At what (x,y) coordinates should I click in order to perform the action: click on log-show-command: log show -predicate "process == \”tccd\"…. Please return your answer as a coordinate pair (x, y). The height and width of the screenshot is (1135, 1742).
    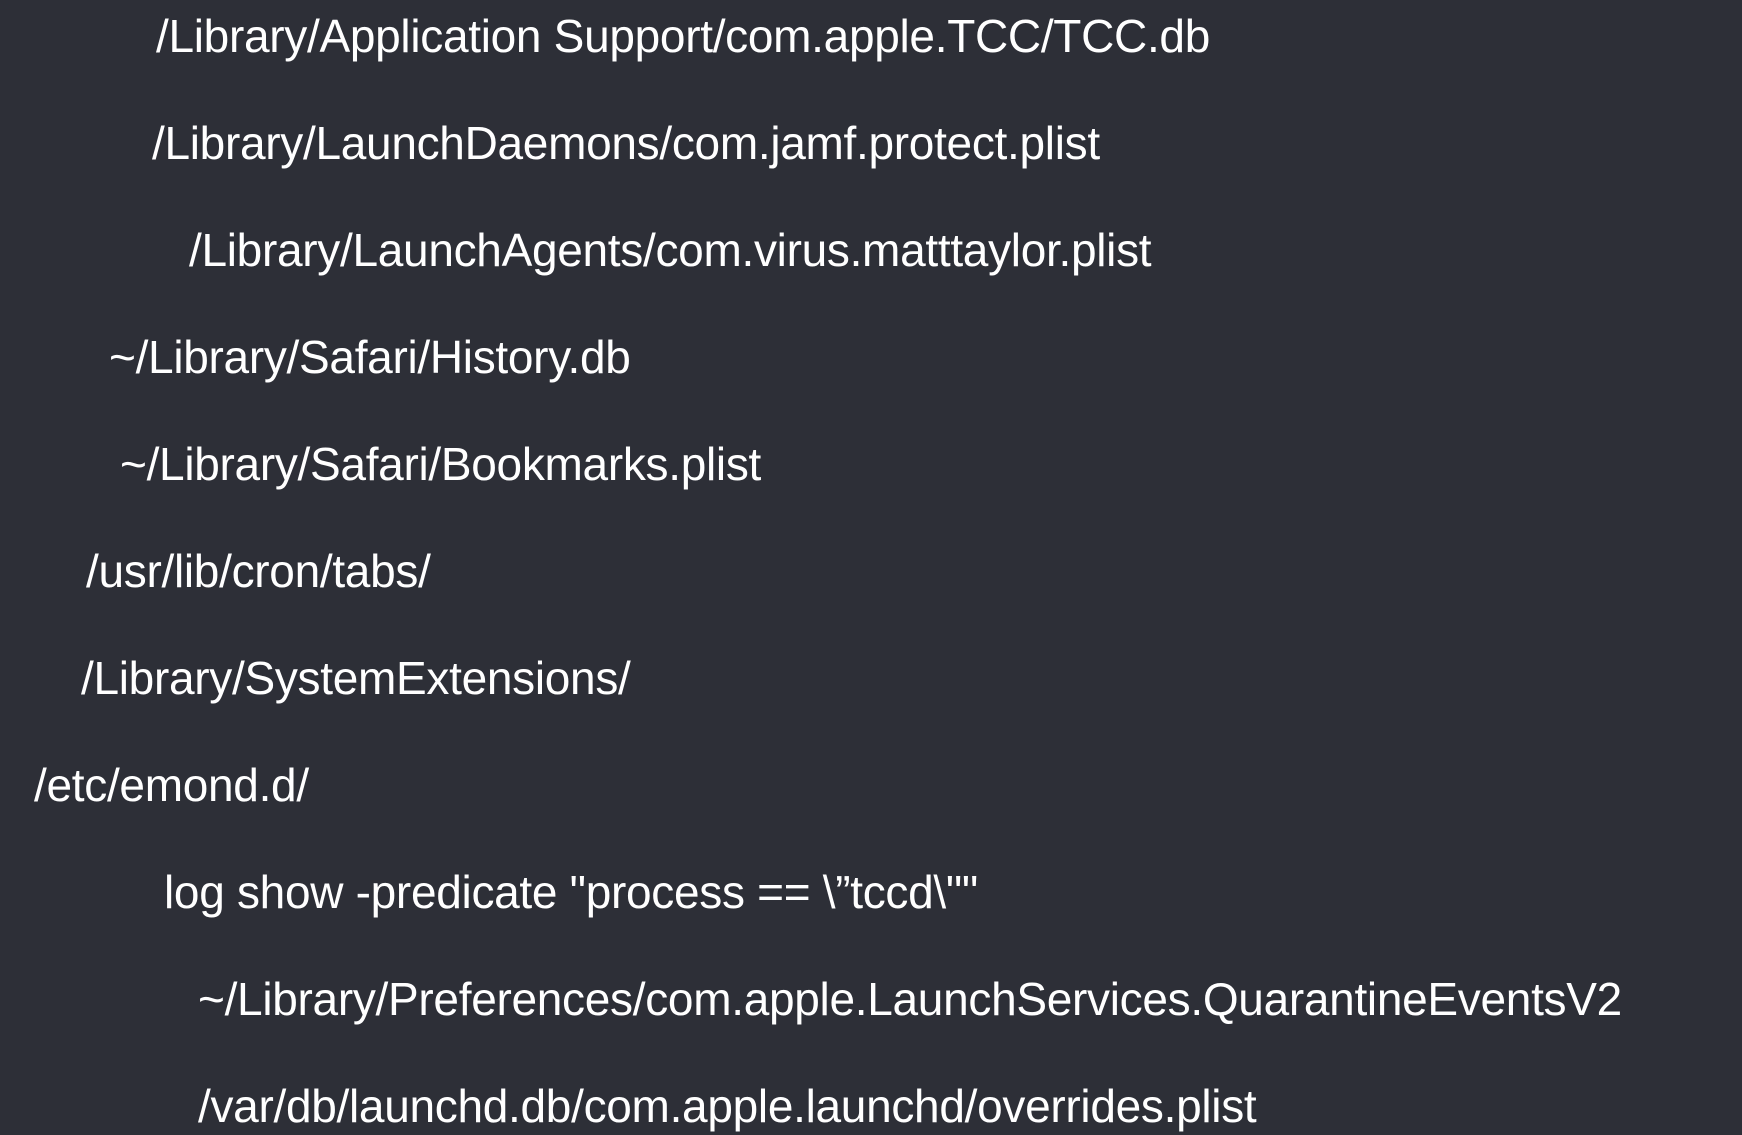
    Looking at the image, I should click on (571, 892).